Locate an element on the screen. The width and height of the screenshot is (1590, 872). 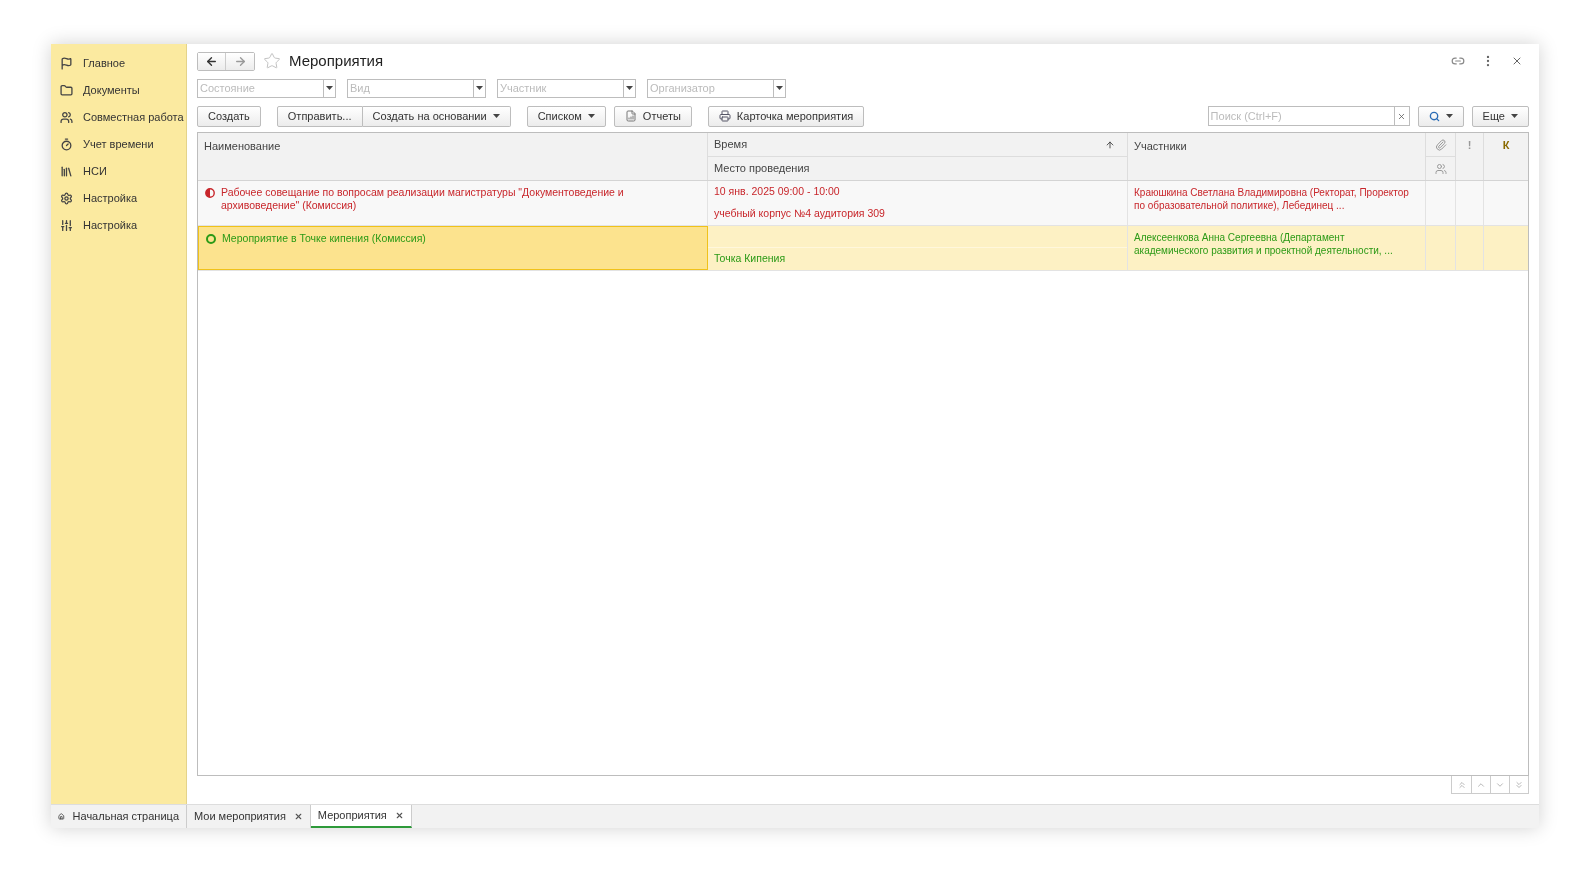
printer-icon is located at coordinates (724, 116).